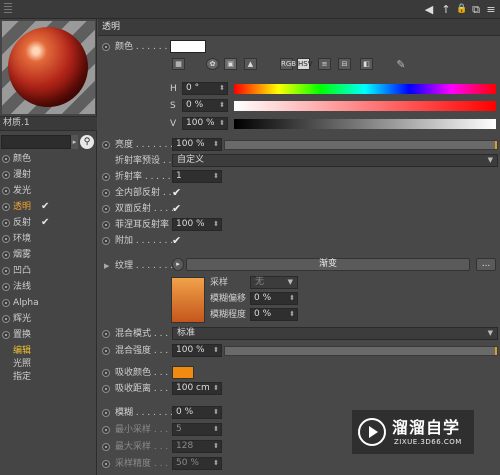 The width and height of the screenshot is (500, 475). What do you see at coordinates (48, 303) in the screenshot?
I see `channel-item: Alpha` at bounding box center [48, 303].